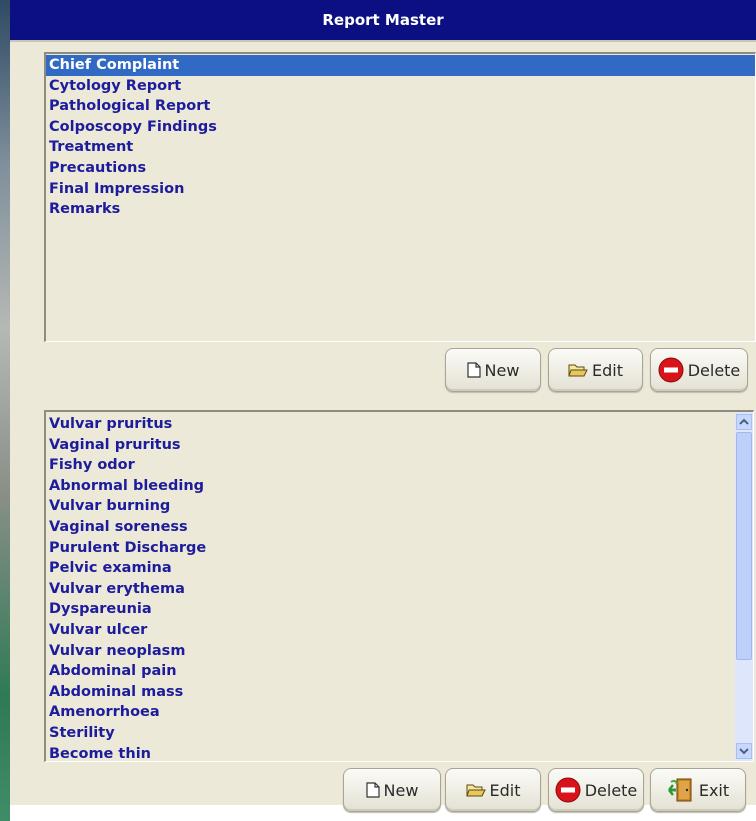  What do you see at coordinates (390, 753) in the screenshot?
I see `report-entry-item: Become thin` at bounding box center [390, 753].